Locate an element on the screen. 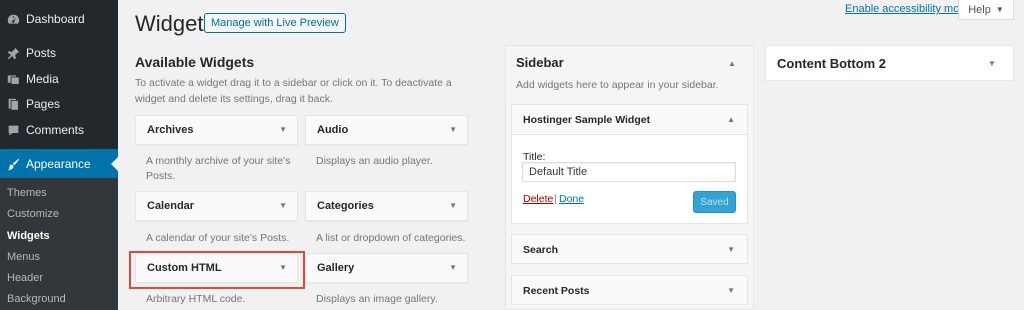 This screenshot has height=310, width=1024. widget-description: Arbitrary HTML code. is located at coordinates (196, 299).